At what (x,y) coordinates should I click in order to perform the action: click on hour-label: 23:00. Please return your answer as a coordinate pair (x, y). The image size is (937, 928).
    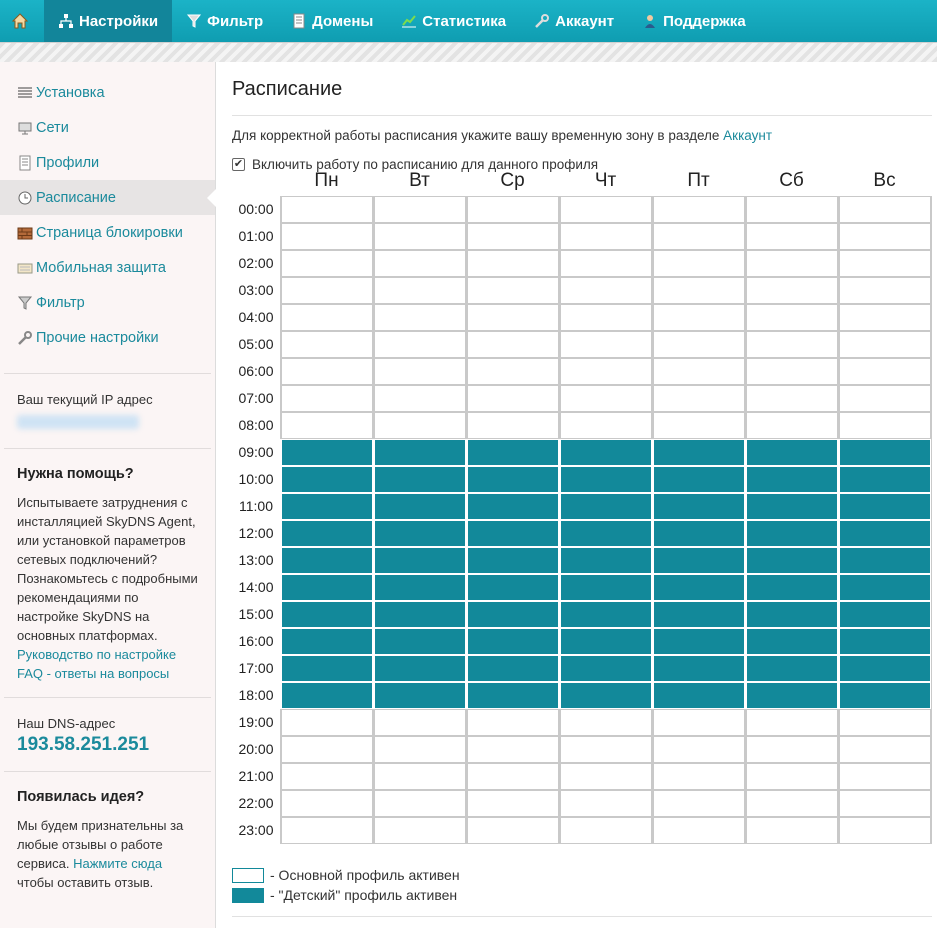
    Looking at the image, I should click on (256, 830).